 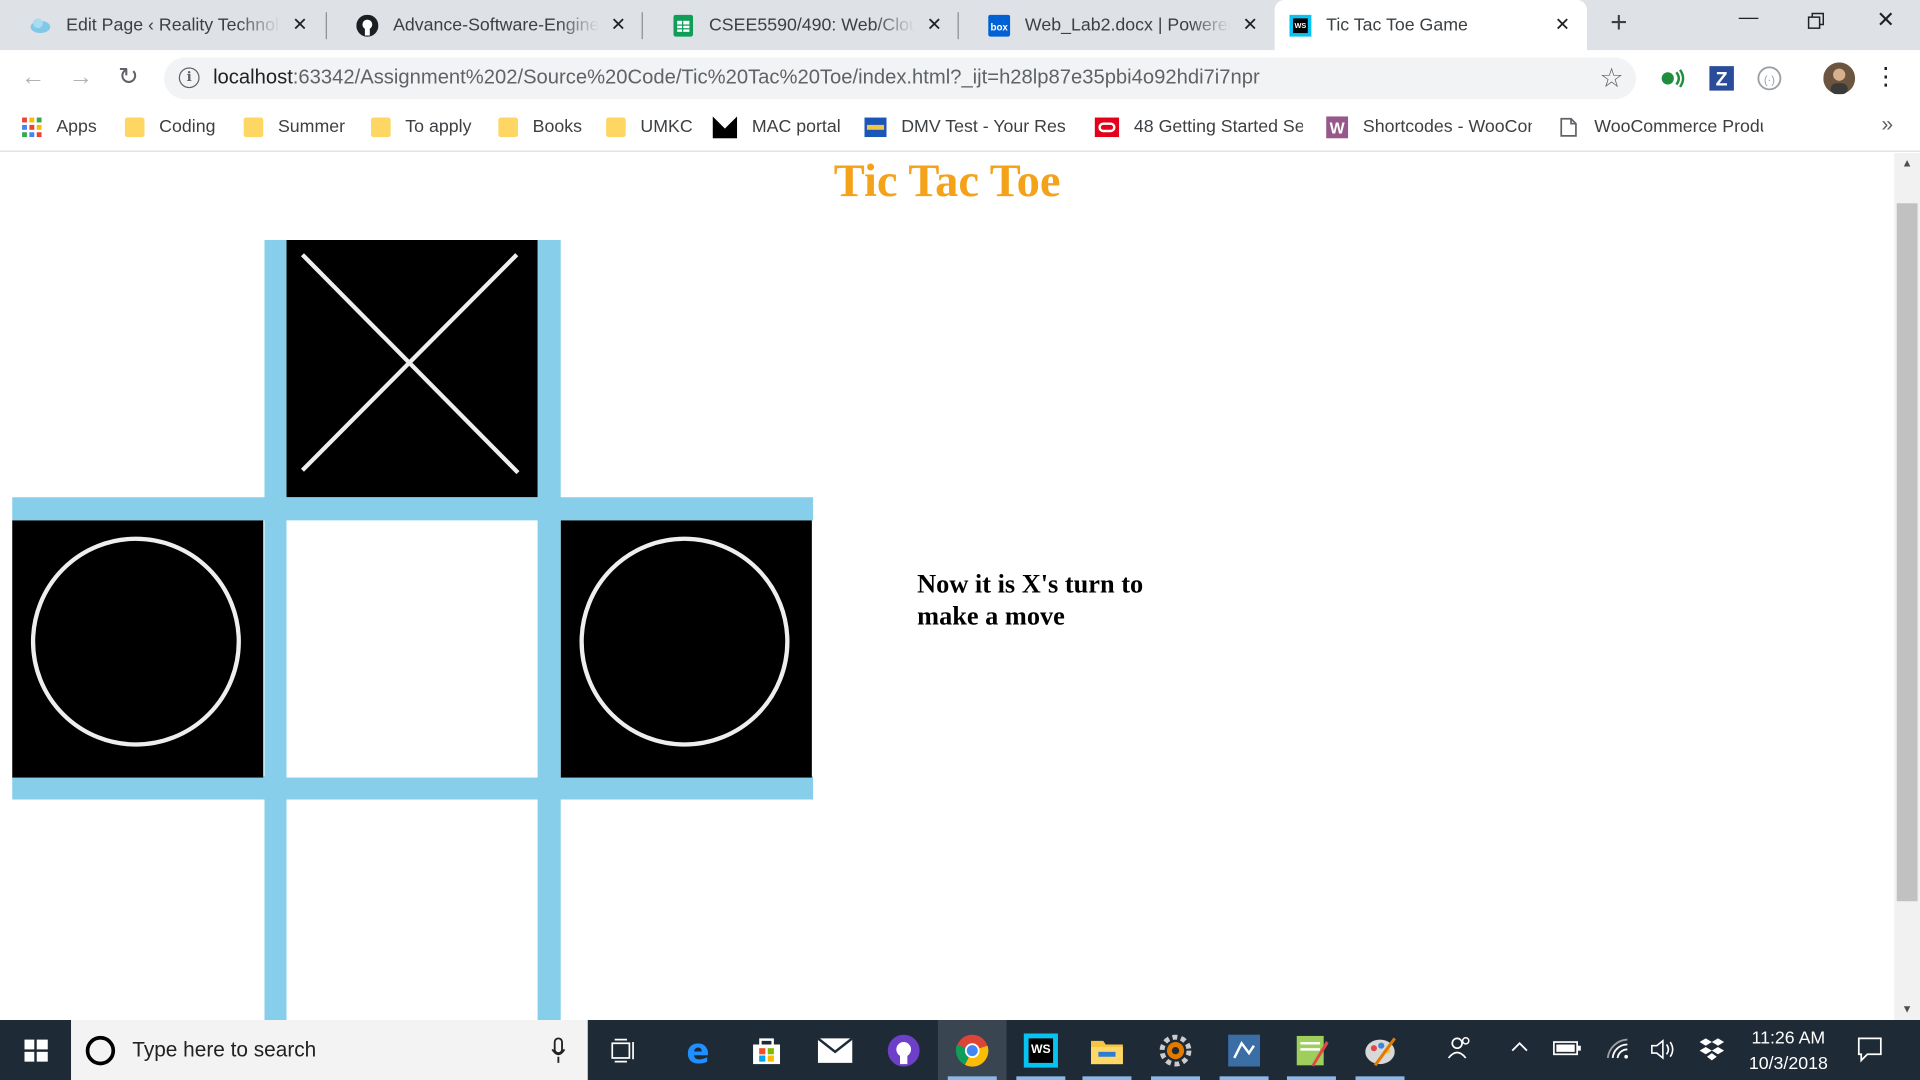 I want to click on people-icon, so click(x=1459, y=1049).